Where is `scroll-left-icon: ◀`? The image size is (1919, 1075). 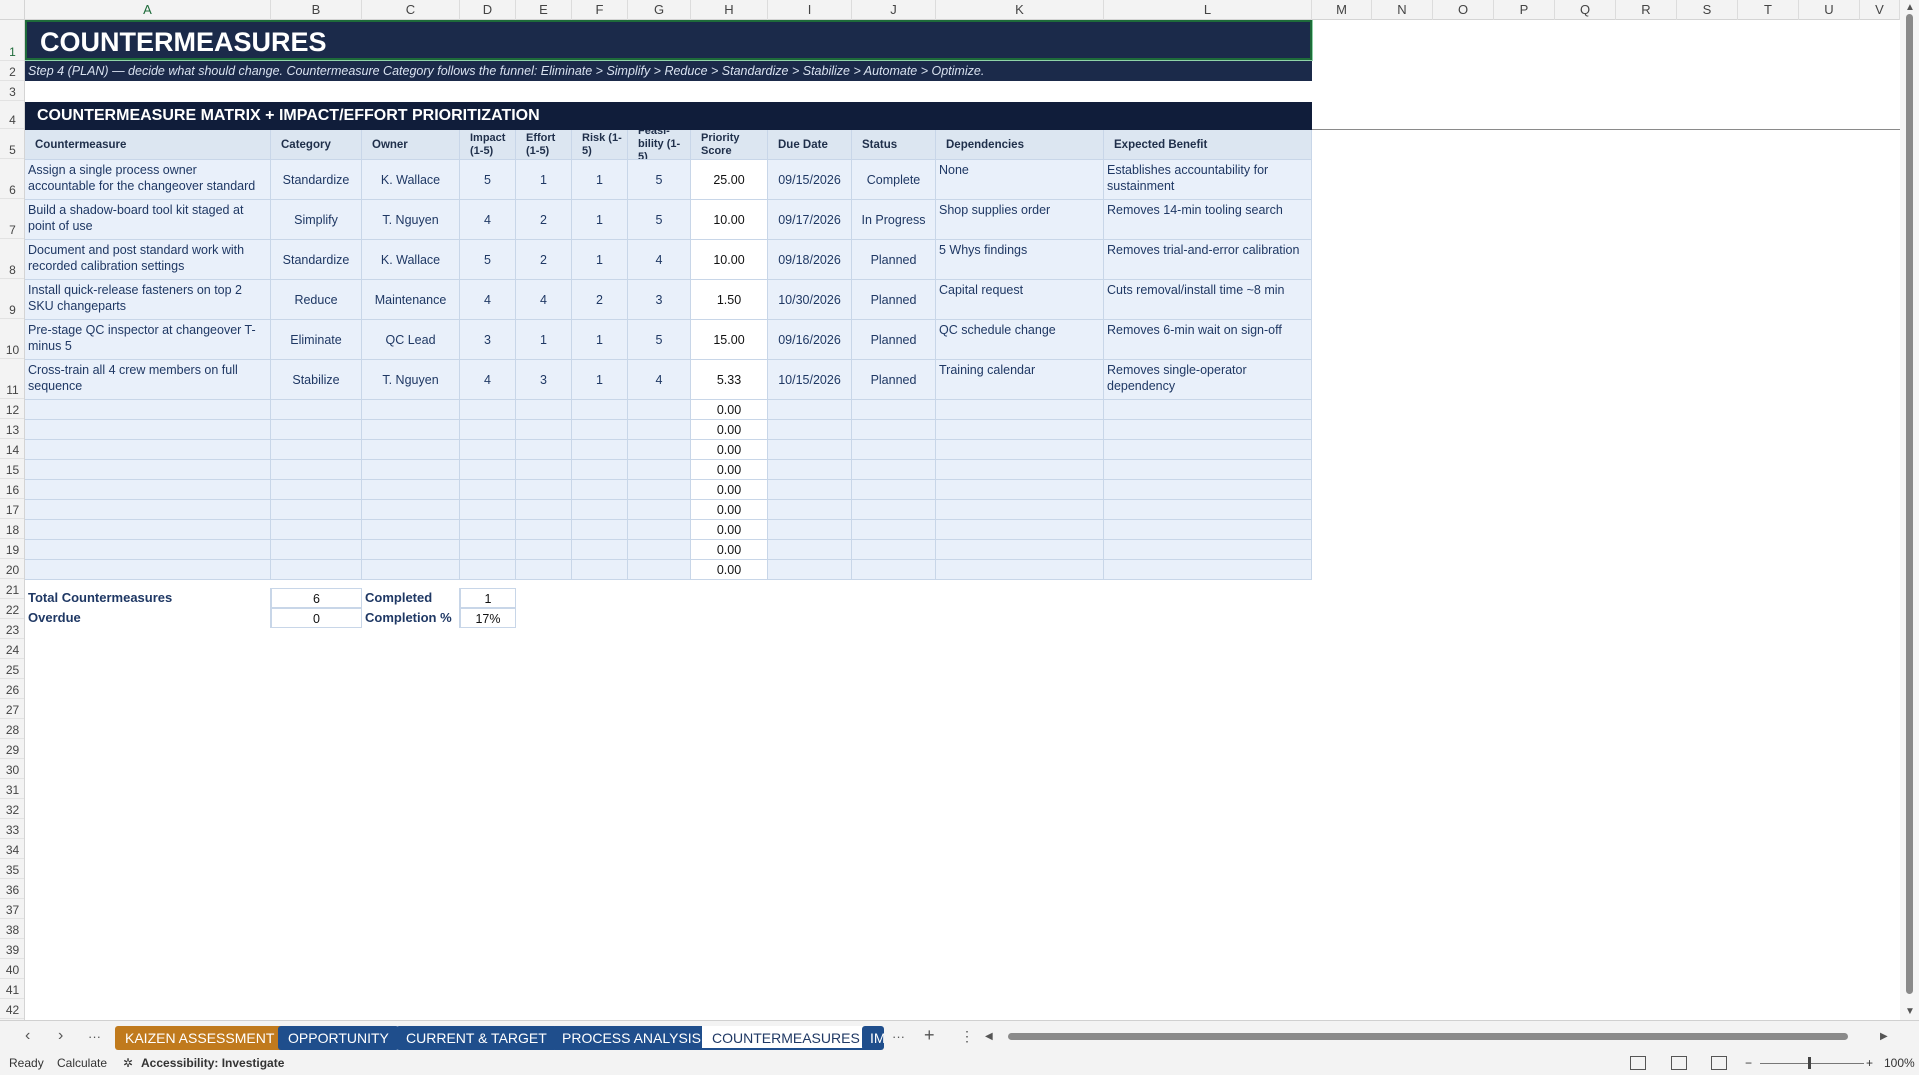 scroll-left-icon: ◀ is located at coordinates (989, 1036).